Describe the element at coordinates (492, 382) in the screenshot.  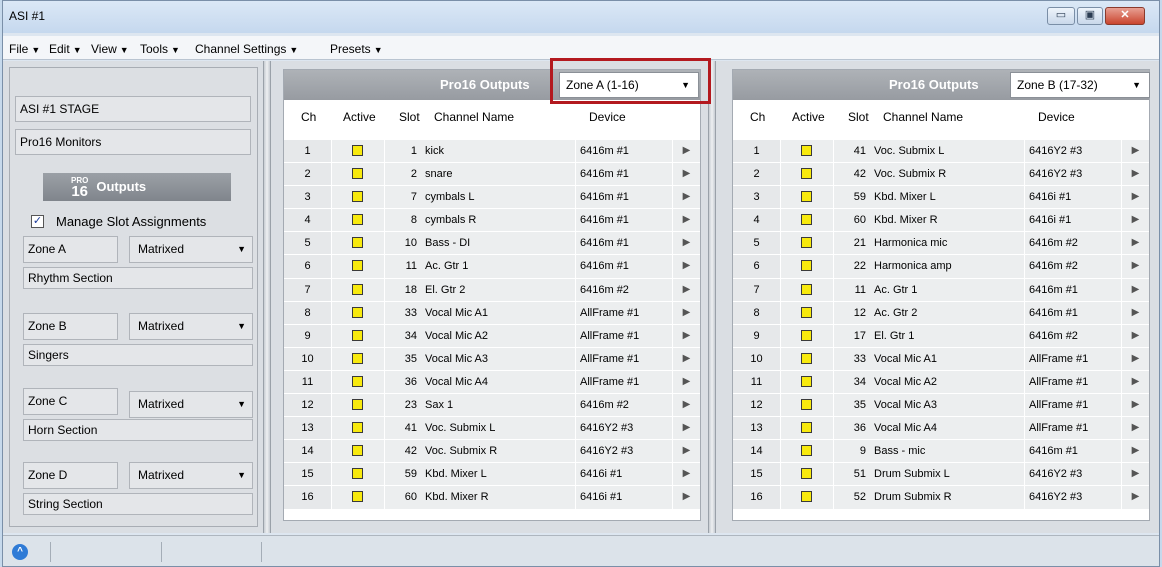
I see `table-row: 11 36 Vocal Mic A4 AllFrame #1 ▶` at that location.